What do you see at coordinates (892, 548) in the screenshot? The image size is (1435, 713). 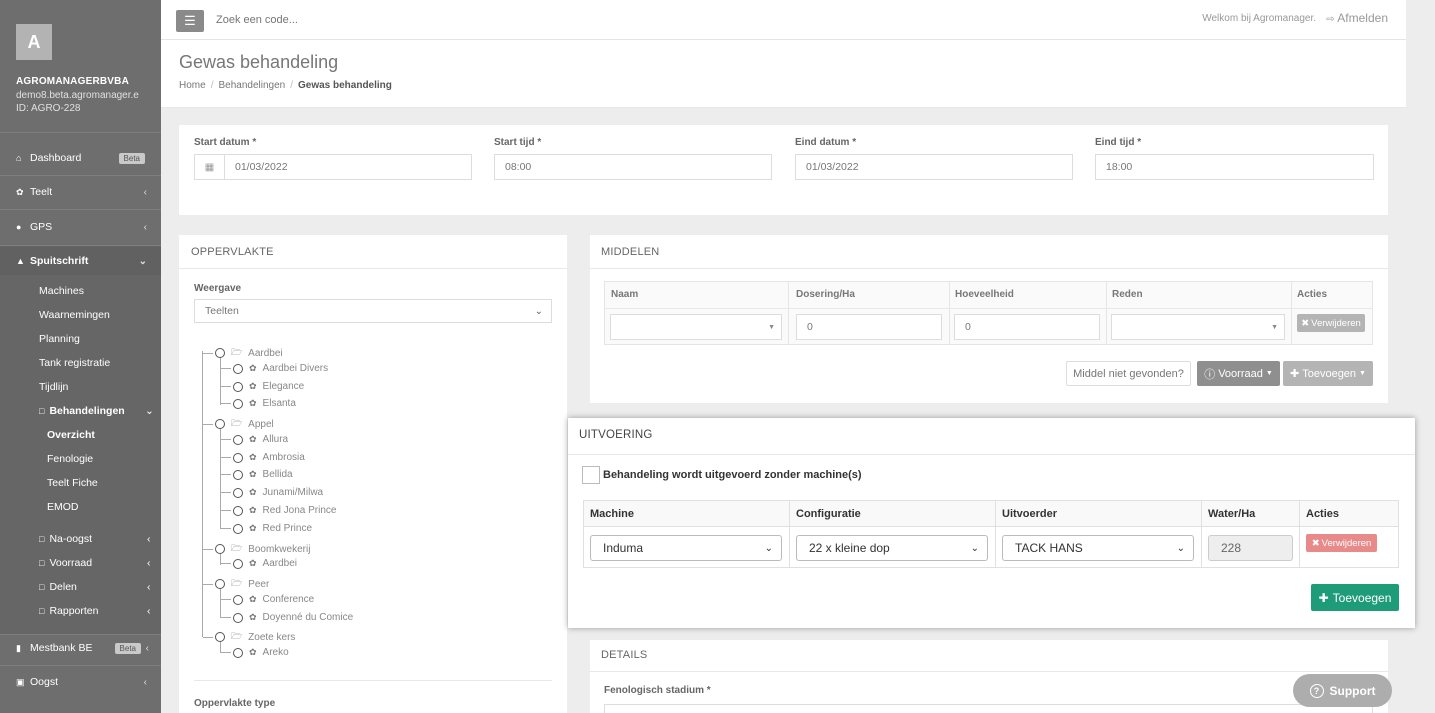 I see `configuratie-select: 22 x kleine dop ⌄` at bounding box center [892, 548].